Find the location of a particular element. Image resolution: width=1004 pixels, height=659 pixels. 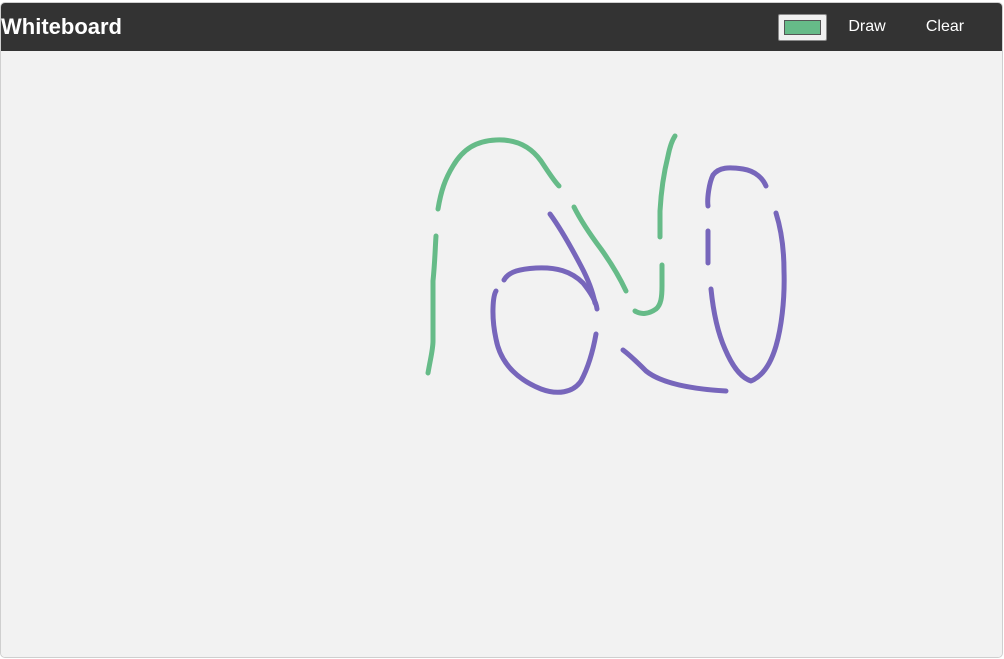

clear-button: Clear is located at coordinates (945, 27).